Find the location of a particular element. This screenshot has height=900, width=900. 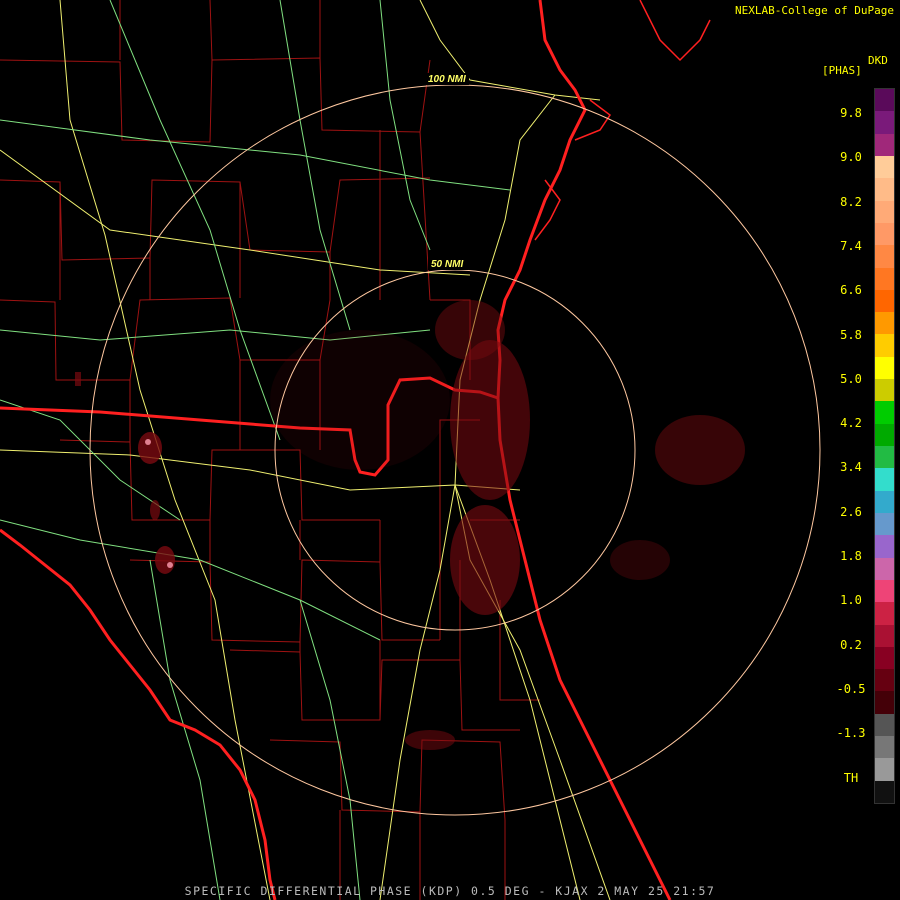

legend-label: 9.8 is located at coordinates (851, 113).